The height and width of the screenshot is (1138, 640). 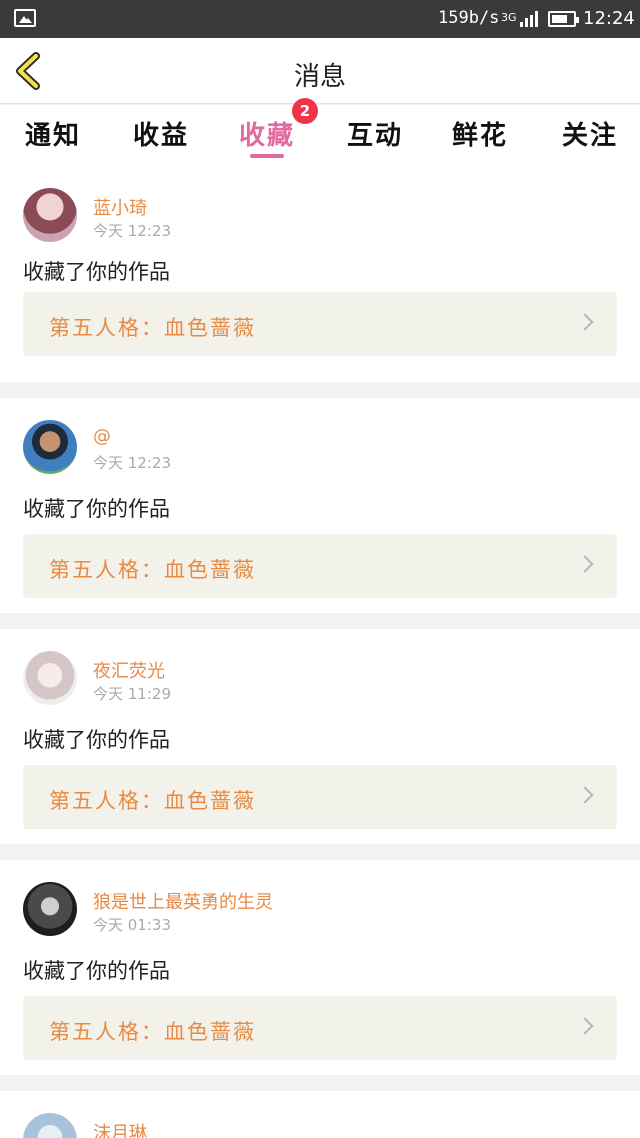 I want to click on network-type: 3G, so click(x=509, y=17).